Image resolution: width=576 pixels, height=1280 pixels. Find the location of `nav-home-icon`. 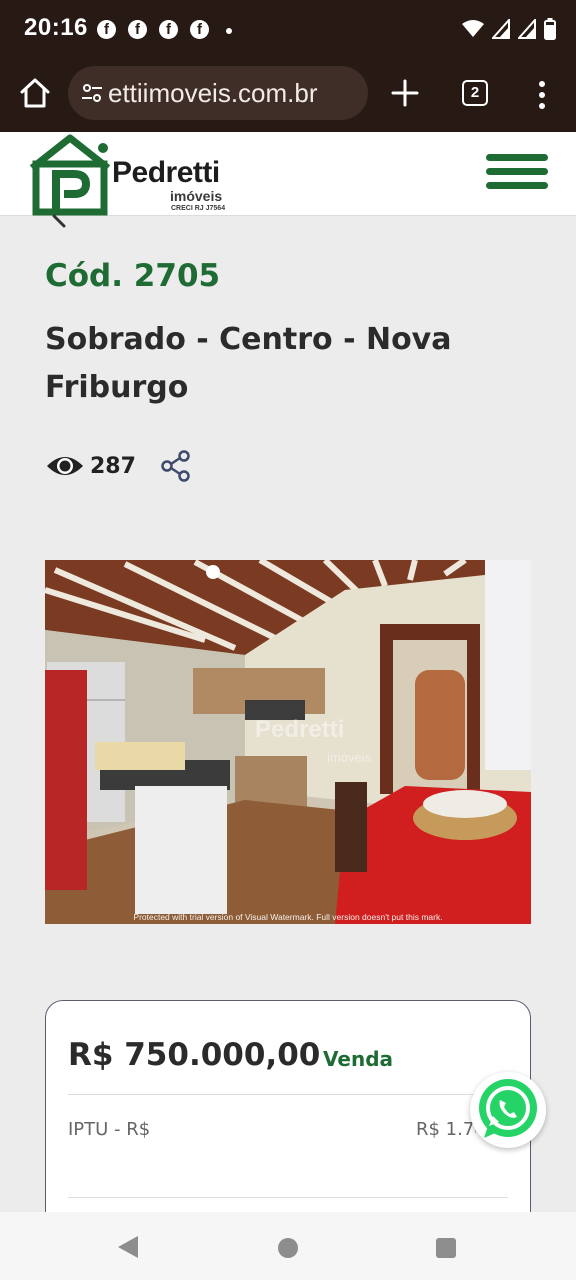

nav-home-icon is located at coordinates (288, 1248).